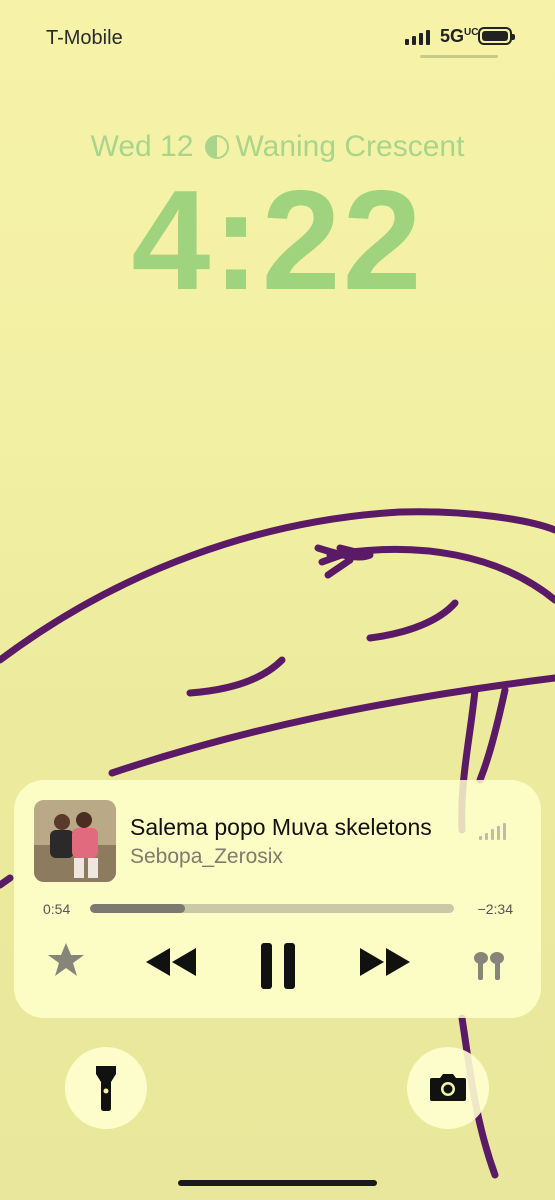  Describe the element at coordinates (217, 147) in the screenshot. I see `moon-phase-icon` at that location.